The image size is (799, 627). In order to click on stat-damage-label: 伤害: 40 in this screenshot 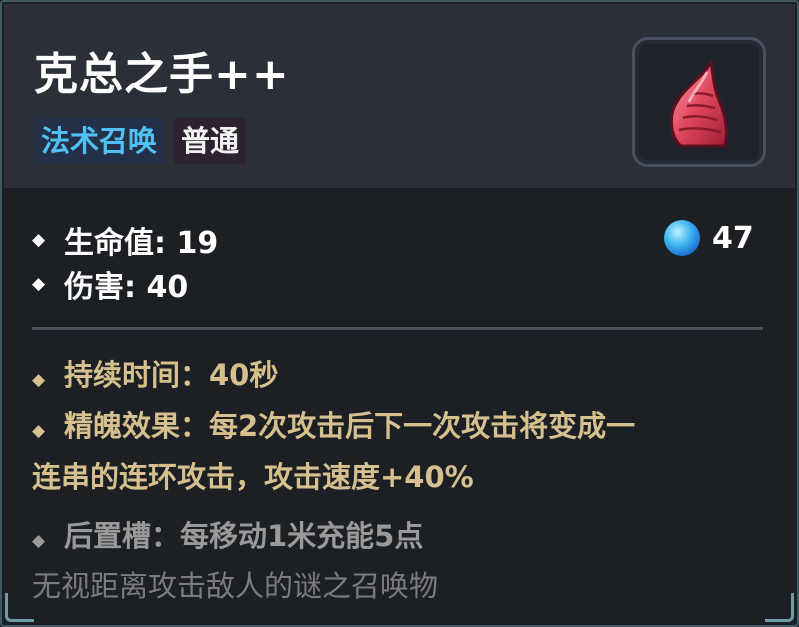, I will do `click(126, 287)`.